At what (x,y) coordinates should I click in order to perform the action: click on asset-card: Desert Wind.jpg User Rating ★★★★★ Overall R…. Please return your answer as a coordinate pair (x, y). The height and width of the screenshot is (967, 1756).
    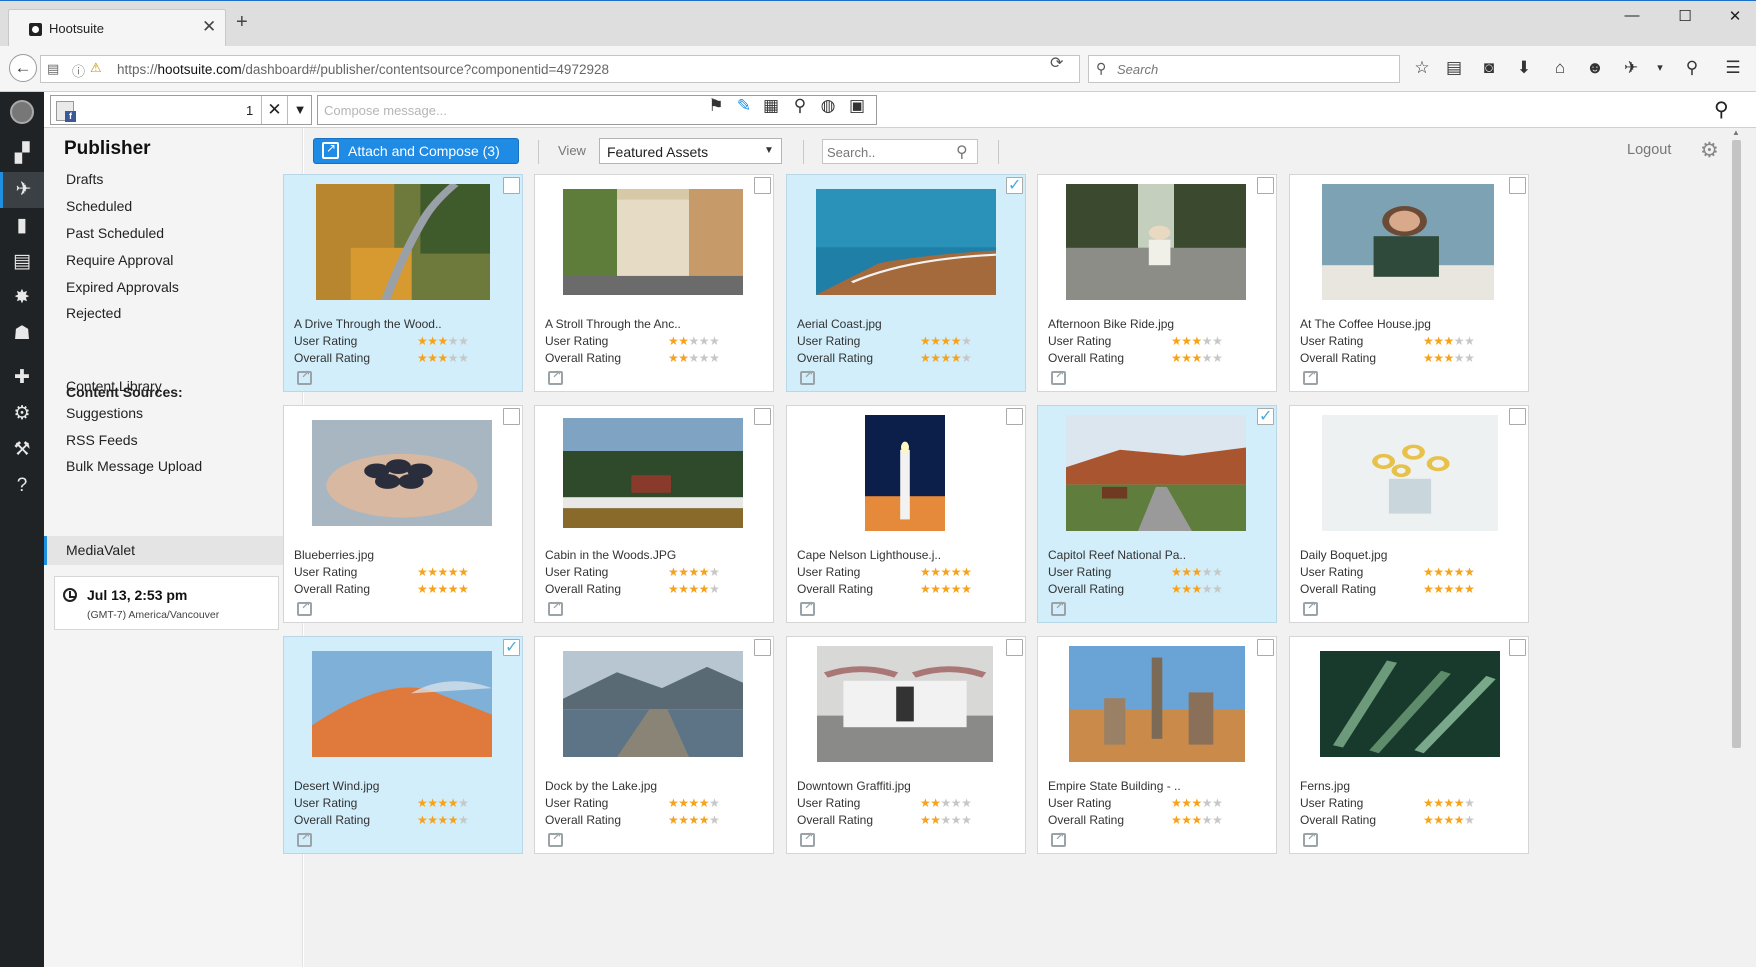
    Looking at the image, I should click on (403, 745).